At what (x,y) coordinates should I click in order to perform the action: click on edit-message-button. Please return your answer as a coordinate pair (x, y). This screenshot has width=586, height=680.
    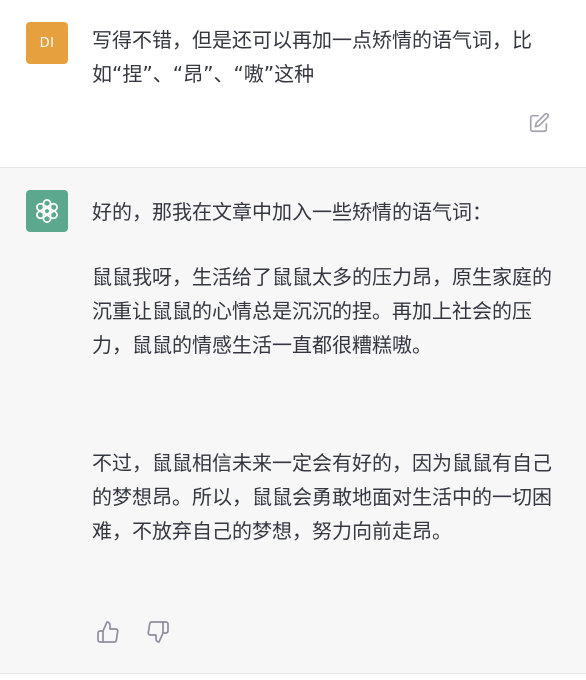
    Looking at the image, I should click on (539, 123).